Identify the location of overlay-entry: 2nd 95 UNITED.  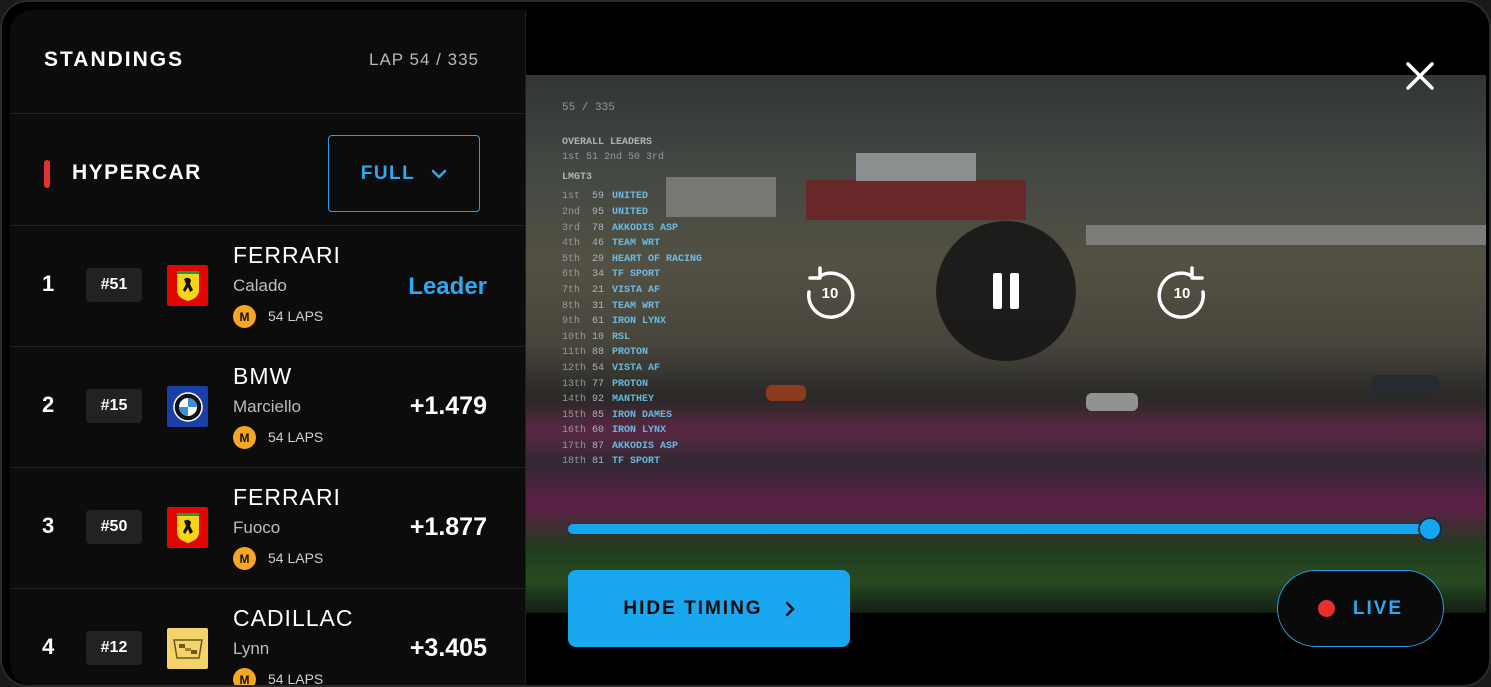
(632, 213).